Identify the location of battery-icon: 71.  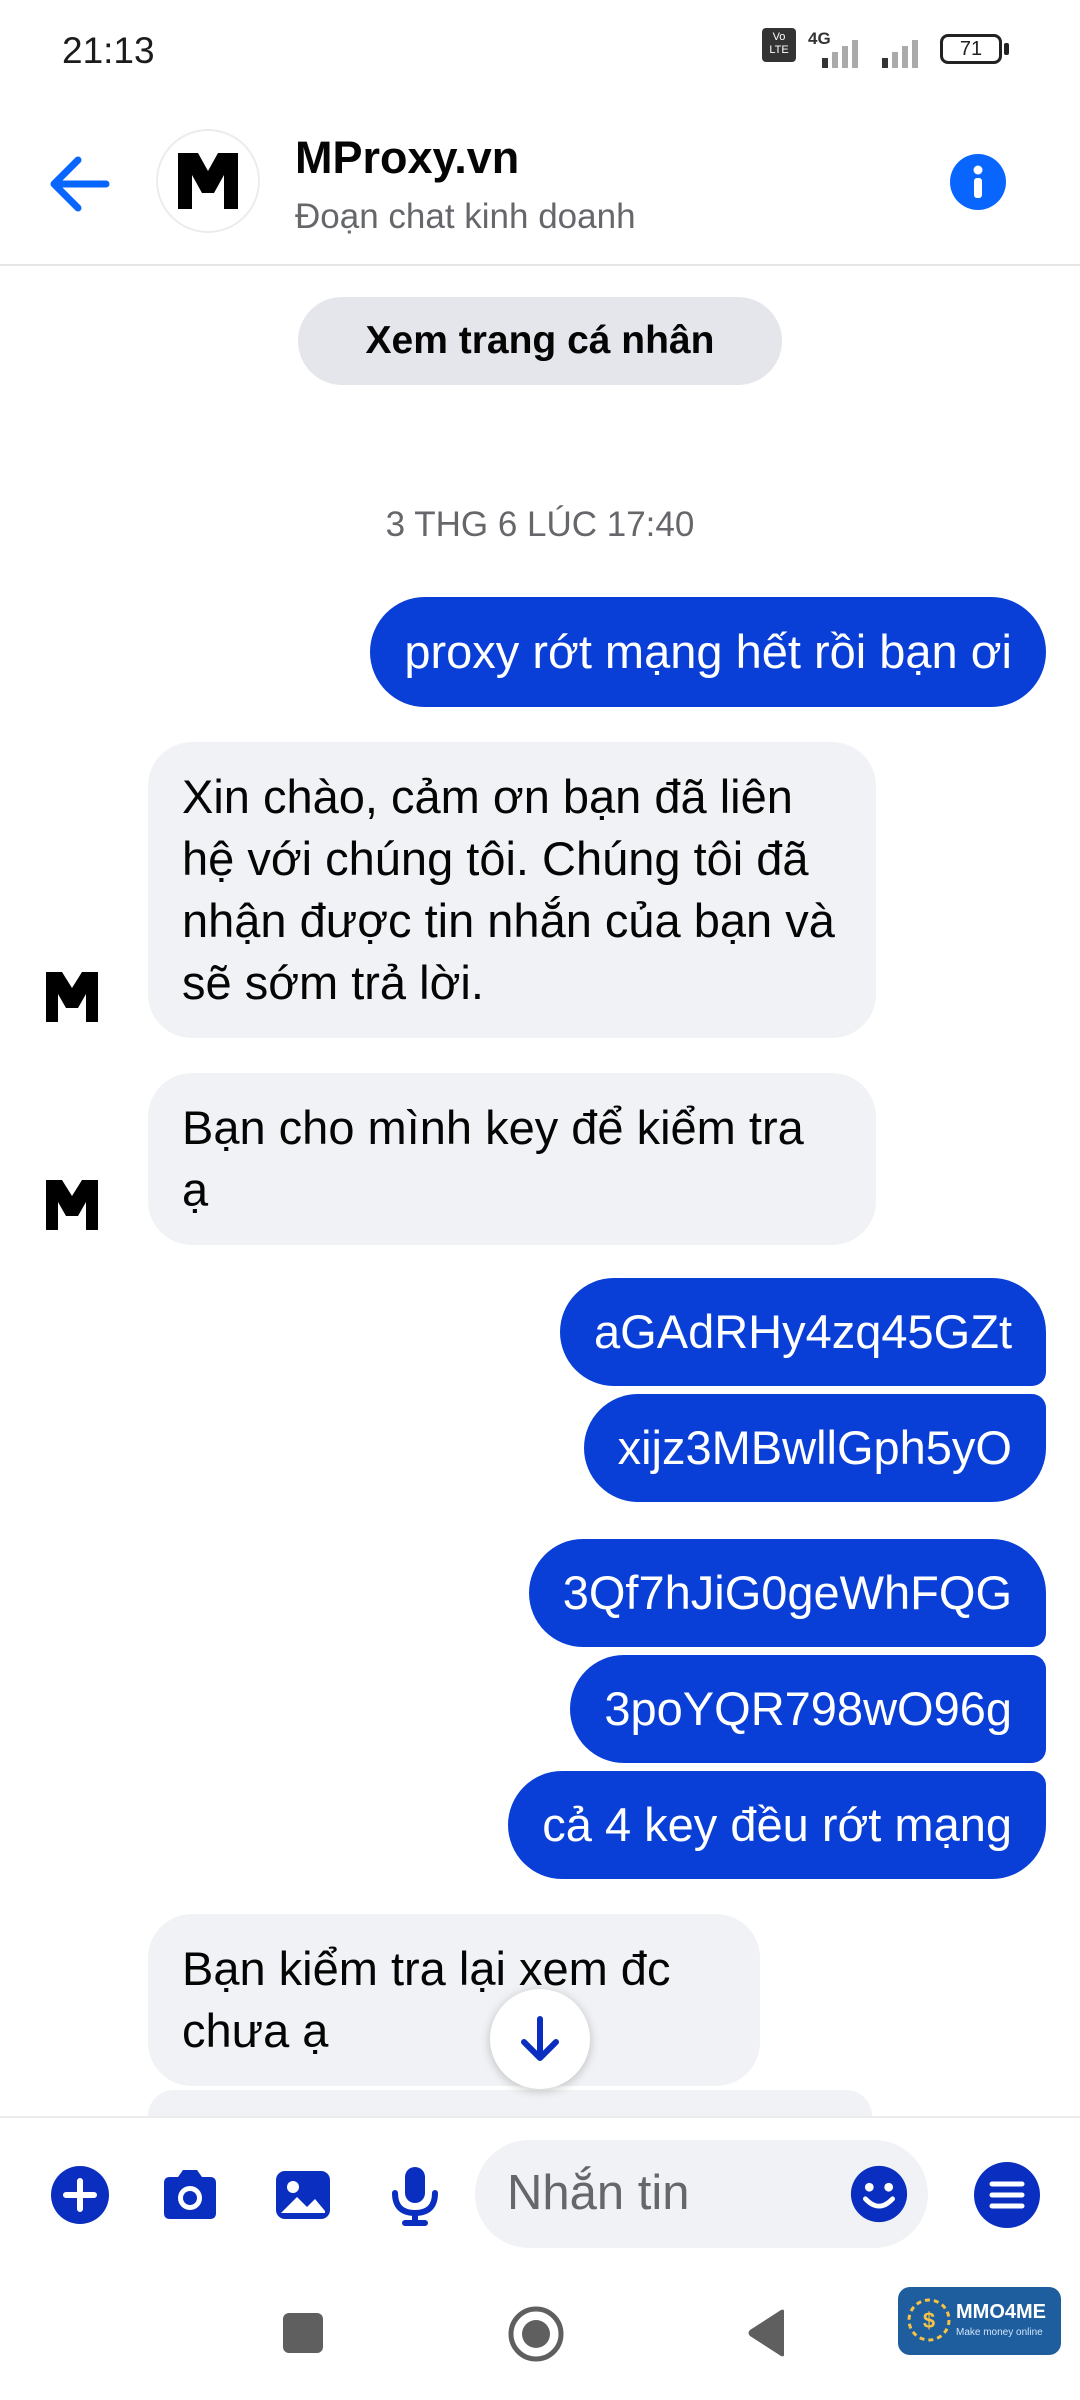
(971, 49).